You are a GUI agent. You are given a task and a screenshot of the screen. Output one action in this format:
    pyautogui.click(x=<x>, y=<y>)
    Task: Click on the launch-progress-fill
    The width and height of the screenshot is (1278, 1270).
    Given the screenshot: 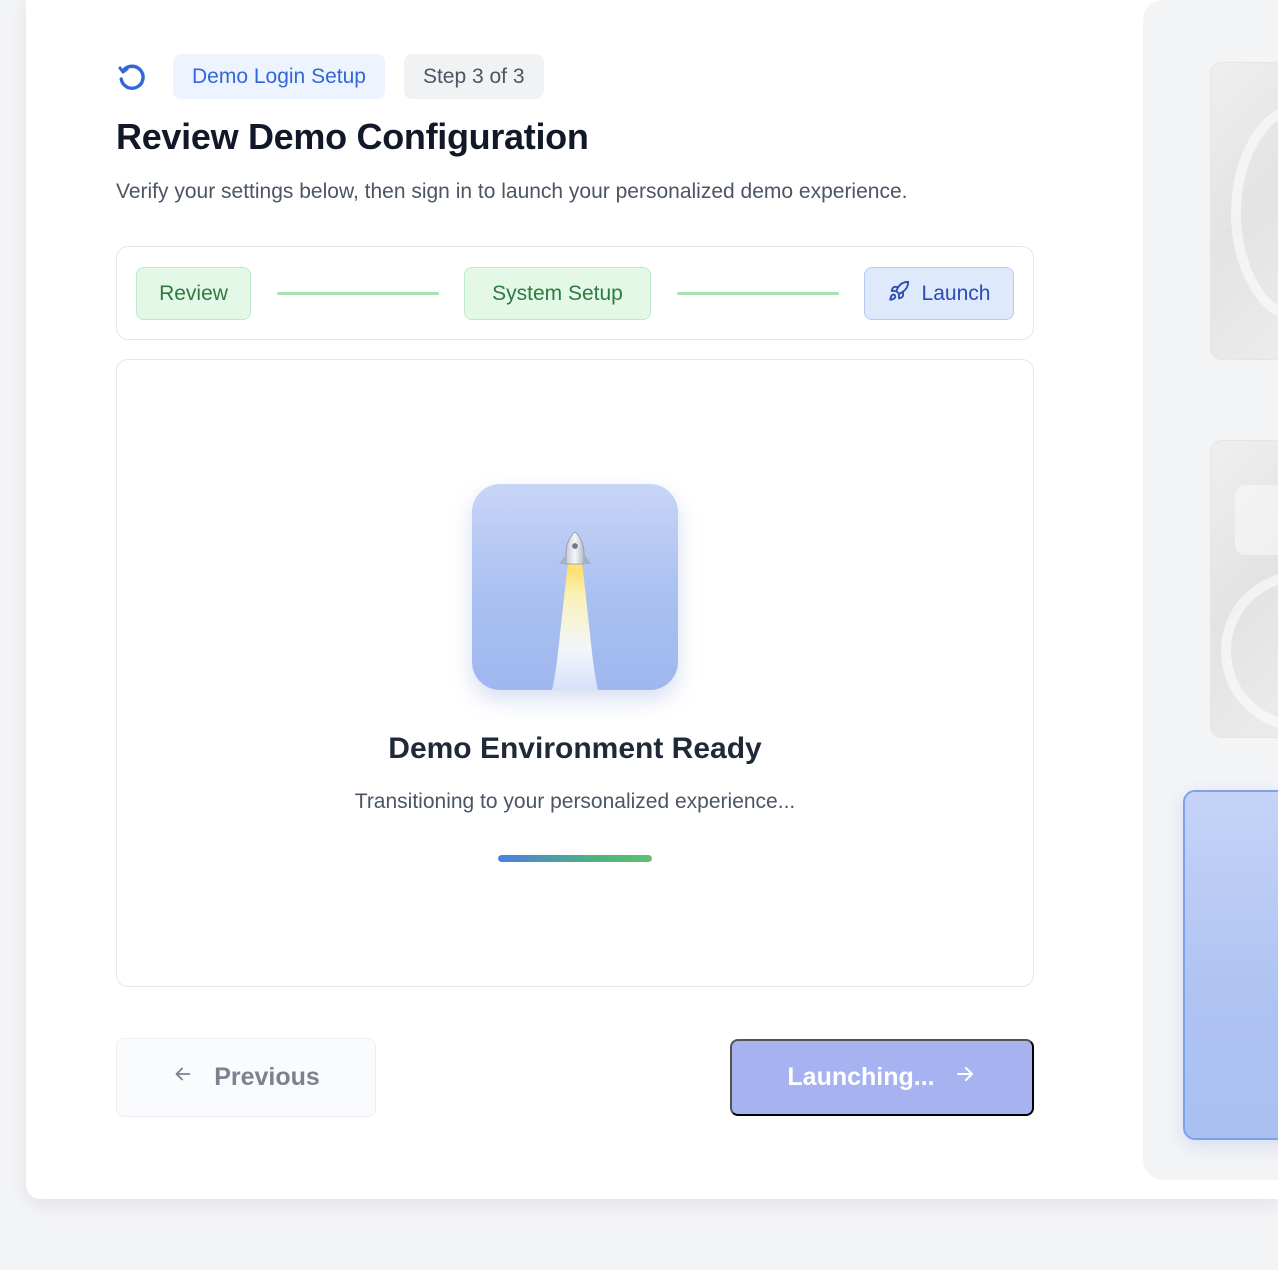 What is the action you would take?
    pyautogui.click(x=575, y=858)
    